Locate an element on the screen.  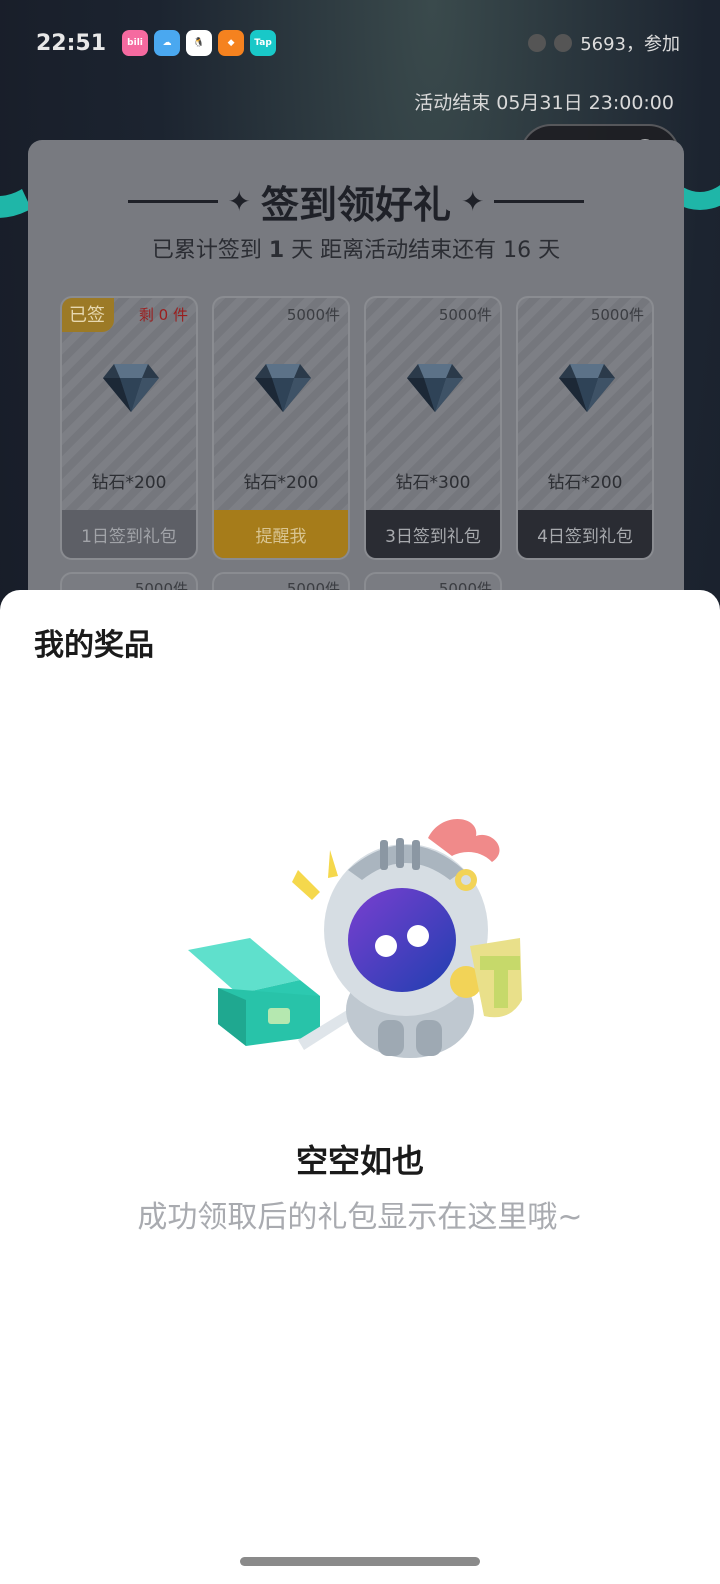
activity-end-time: 活动结束 05月31日 23:00:00 is located at coordinates (544, 103).